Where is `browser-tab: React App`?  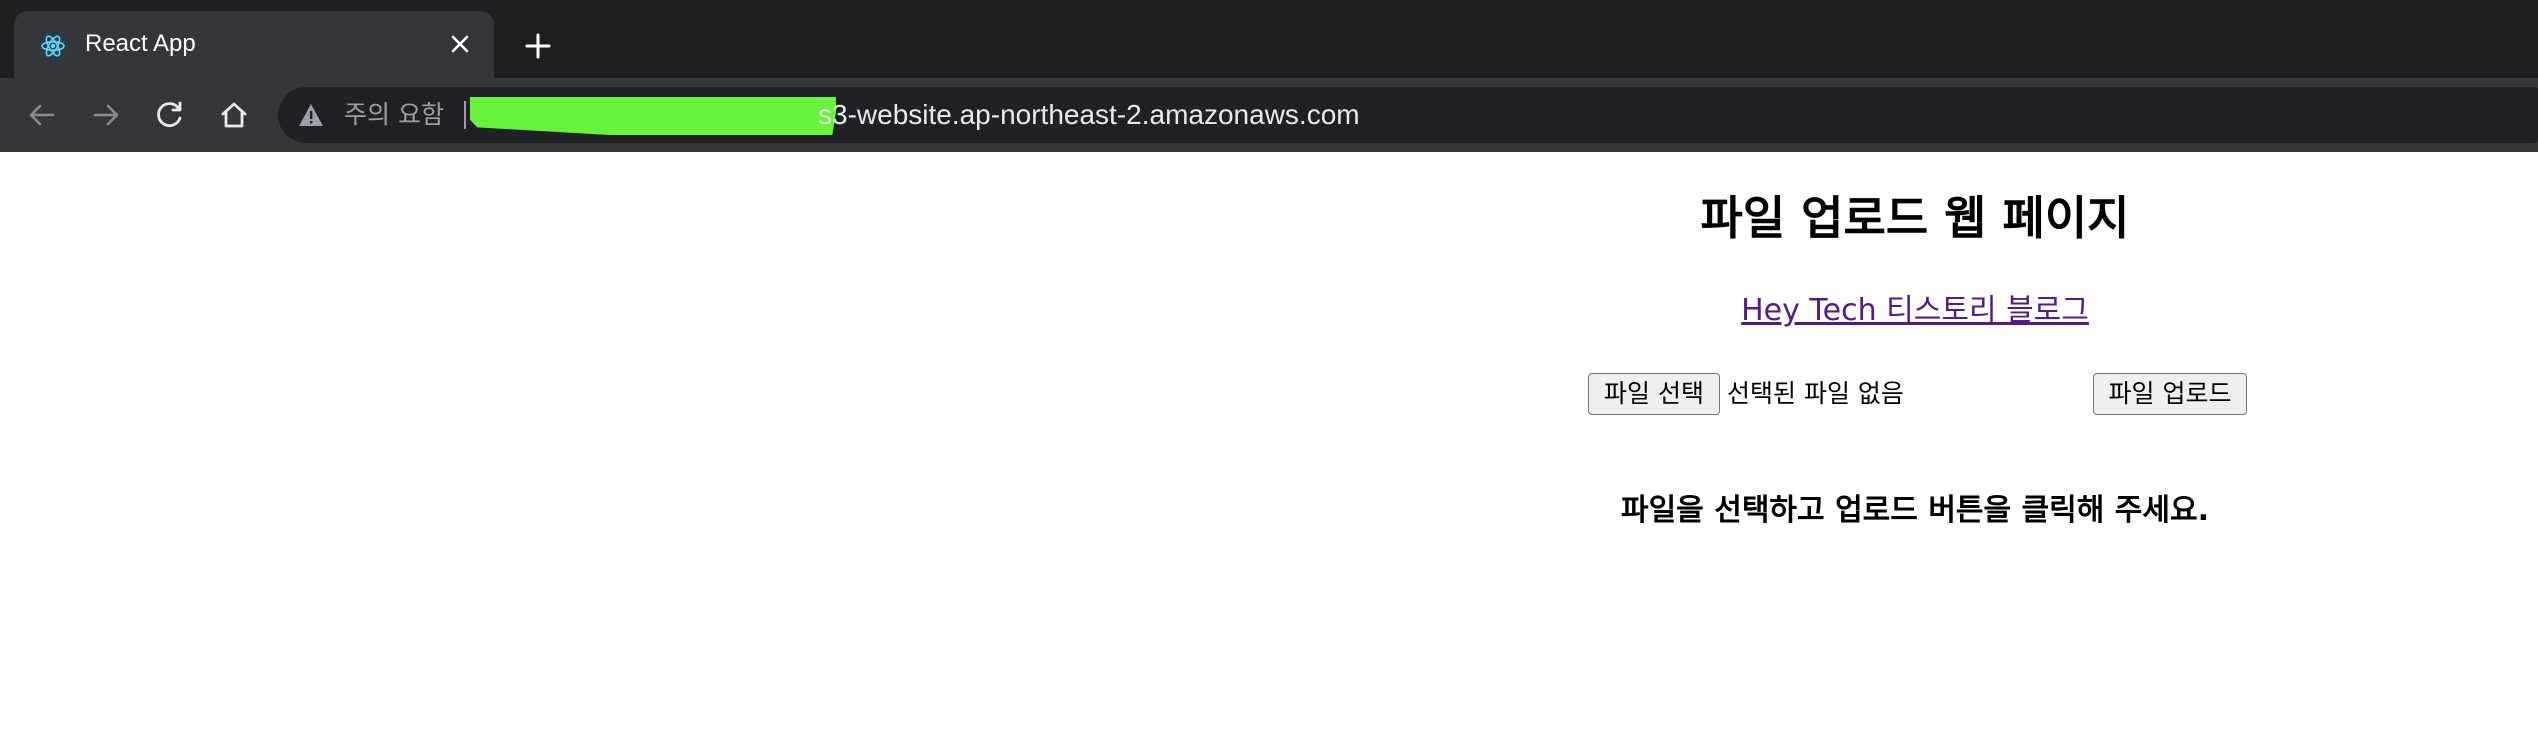 browser-tab: React App is located at coordinates (254, 44).